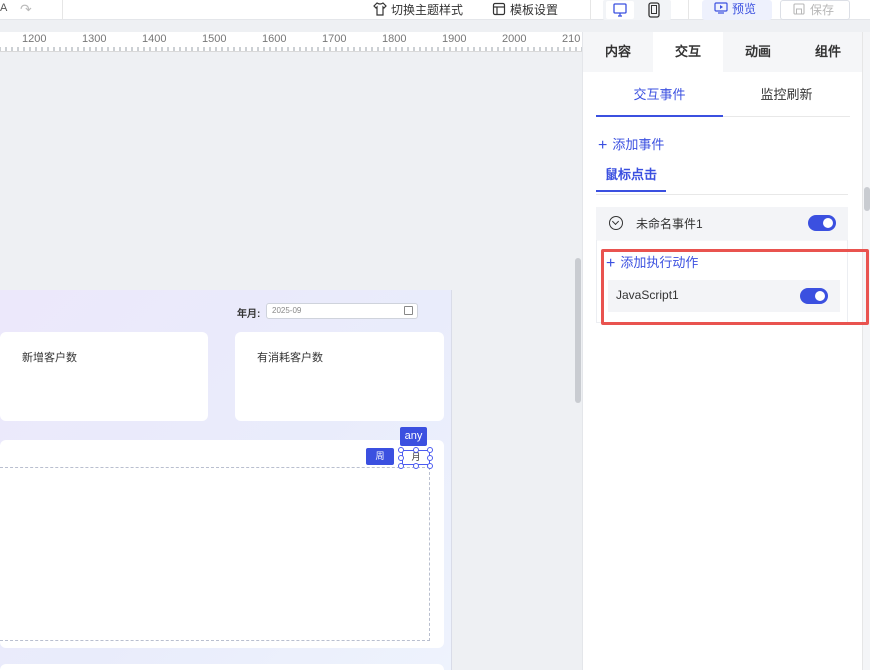 The height and width of the screenshot is (670, 870). I want to click on tab-interaction-events: 交互事件, so click(659, 94).